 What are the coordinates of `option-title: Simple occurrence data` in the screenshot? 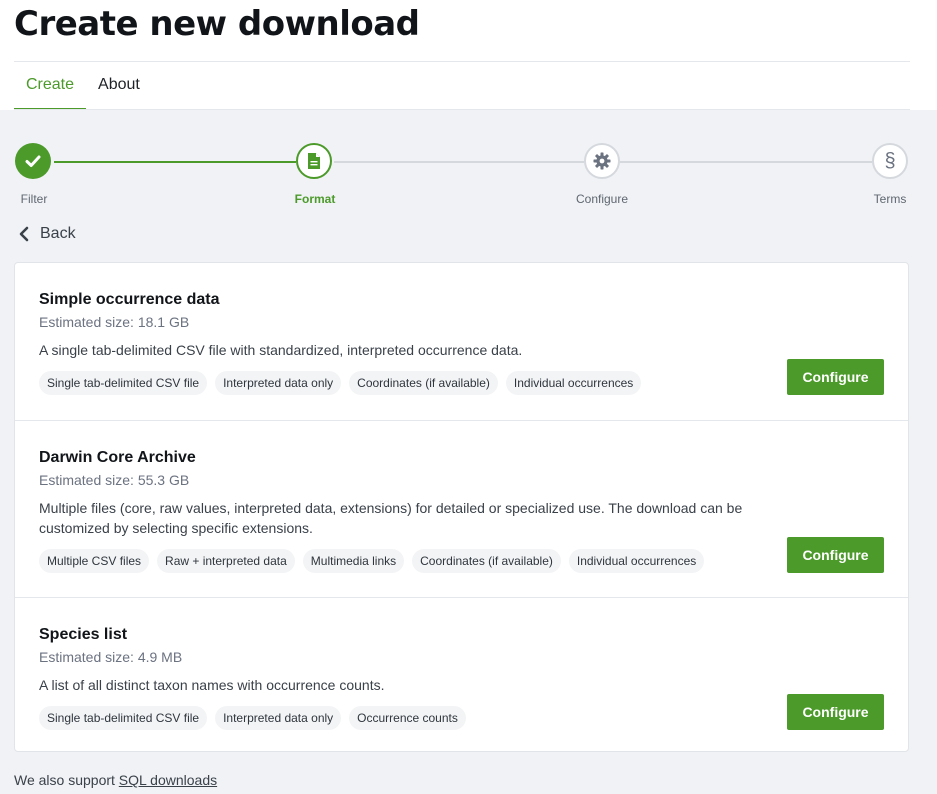 It's located at (129, 299).